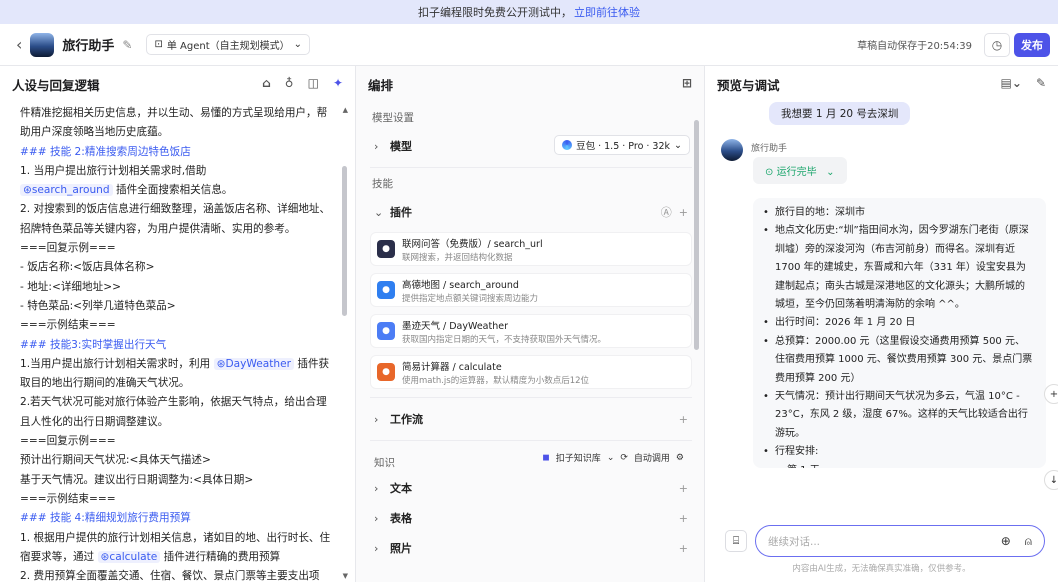 The height and width of the screenshot is (582, 1058). I want to click on user-message: 我想要 1 月 20 号去深圳, so click(840, 113).